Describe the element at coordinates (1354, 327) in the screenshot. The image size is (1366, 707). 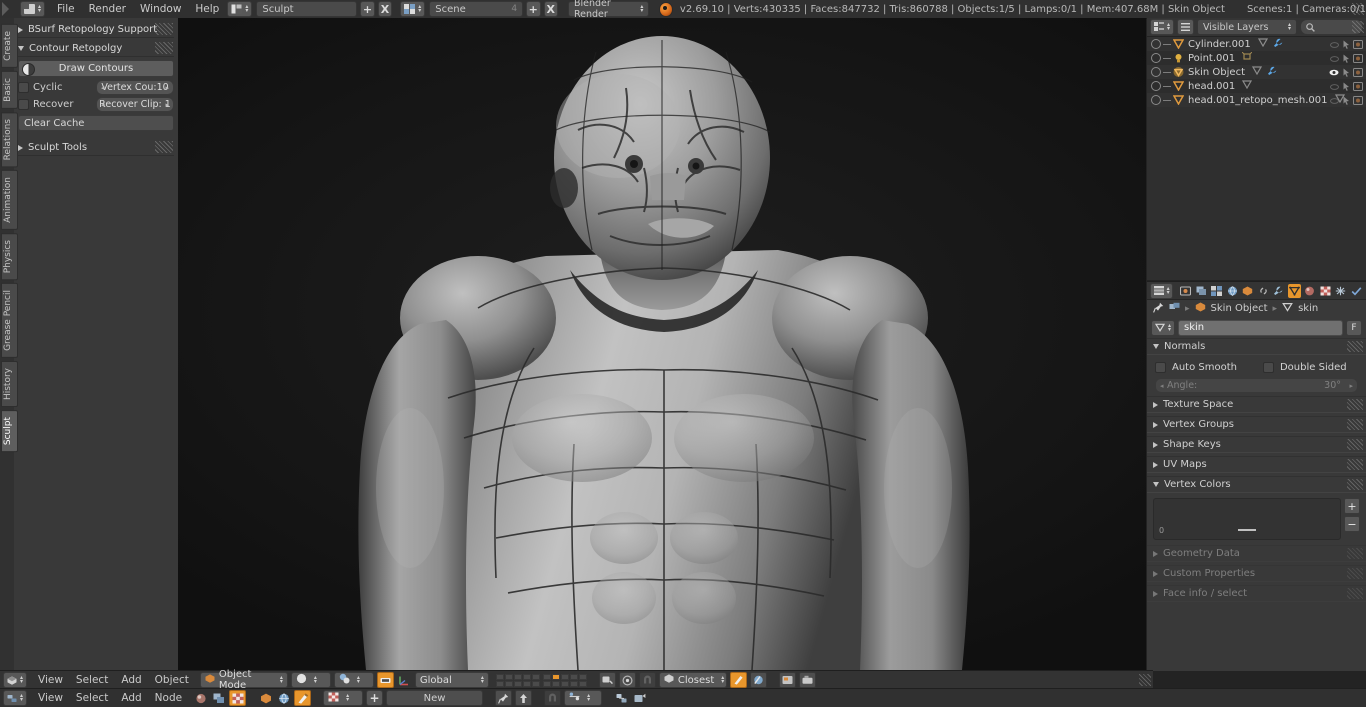
I see `fake-user-button: F` at that location.